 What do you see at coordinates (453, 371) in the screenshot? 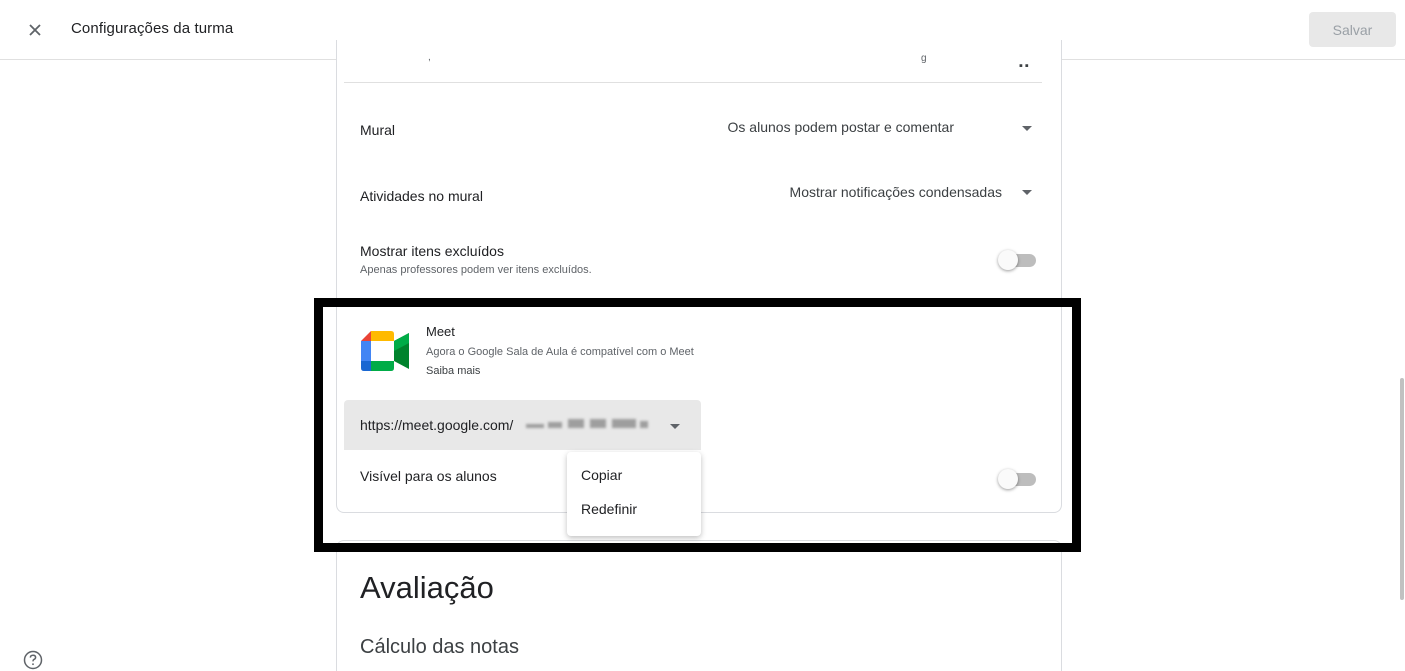
I see `learn-more-link: Saiba mais` at bounding box center [453, 371].